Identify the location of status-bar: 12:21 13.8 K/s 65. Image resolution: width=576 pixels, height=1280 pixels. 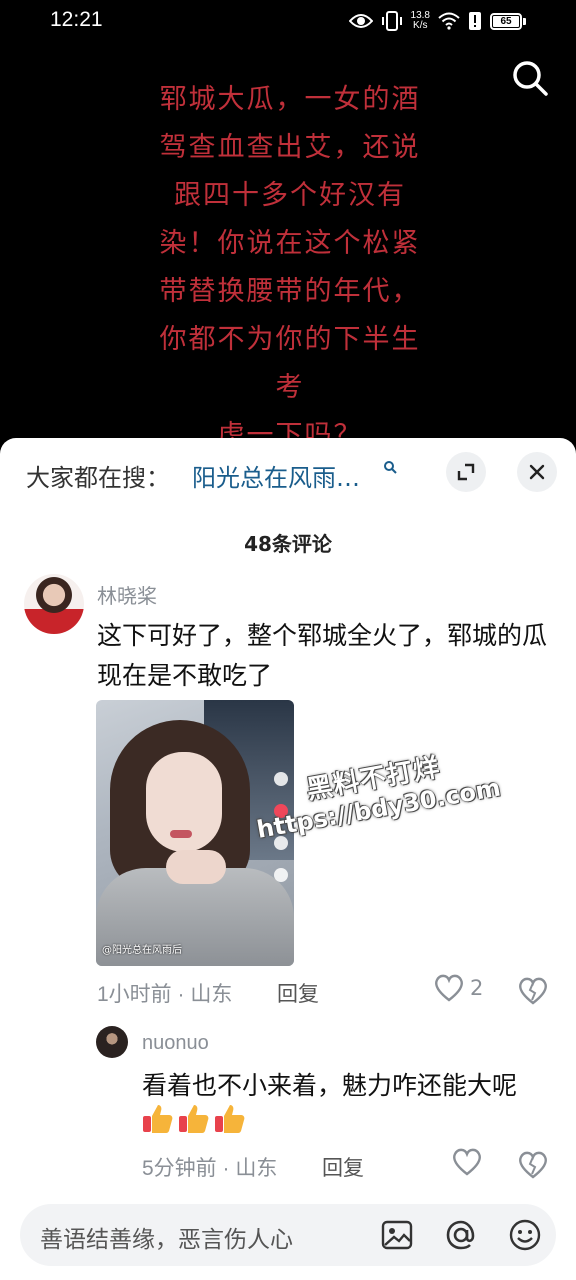
(288, 21).